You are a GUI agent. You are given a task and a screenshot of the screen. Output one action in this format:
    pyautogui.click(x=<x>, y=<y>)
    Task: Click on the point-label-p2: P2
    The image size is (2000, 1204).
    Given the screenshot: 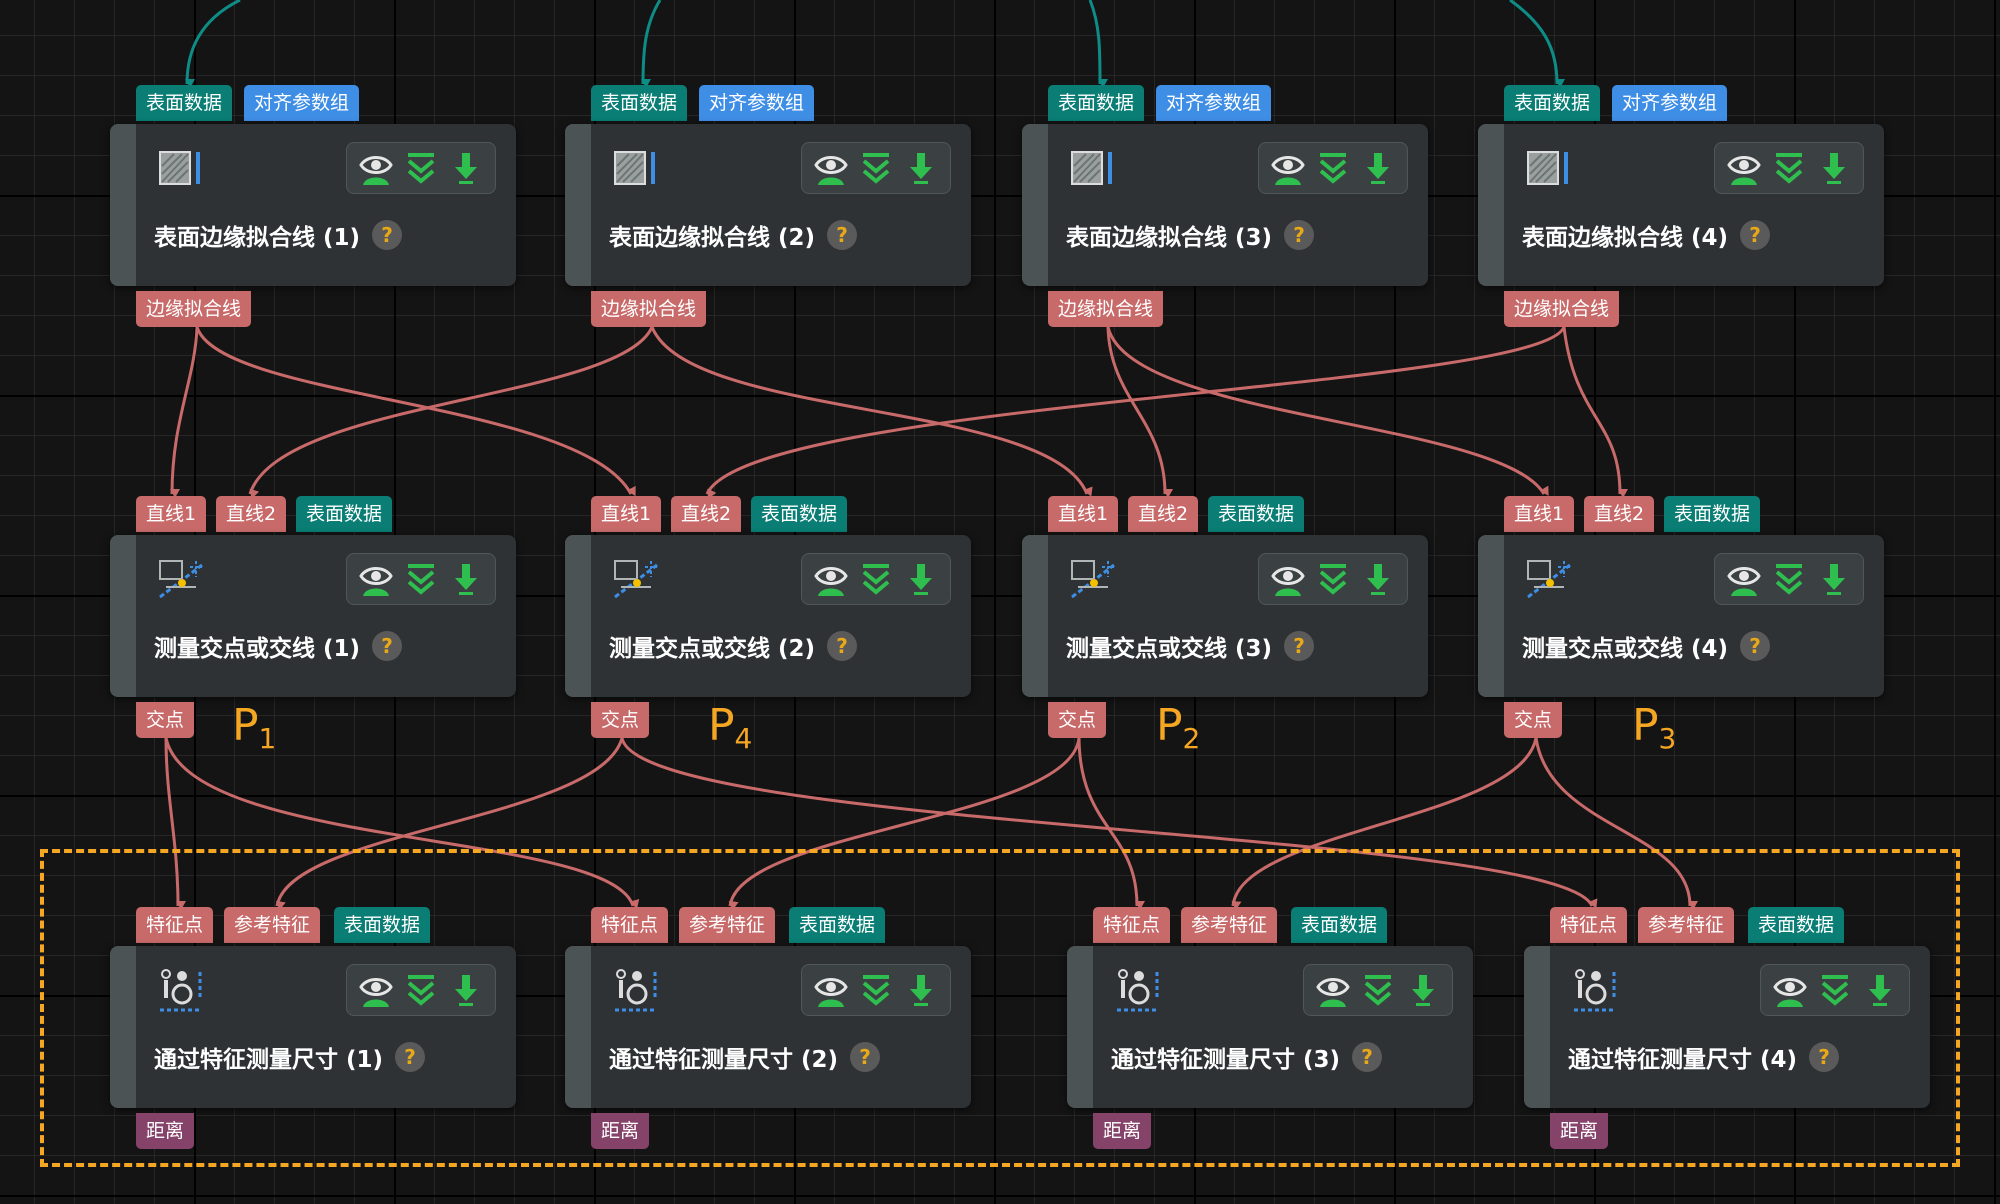 What is the action you would take?
    pyautogui.click(x=1178, y=727)
    